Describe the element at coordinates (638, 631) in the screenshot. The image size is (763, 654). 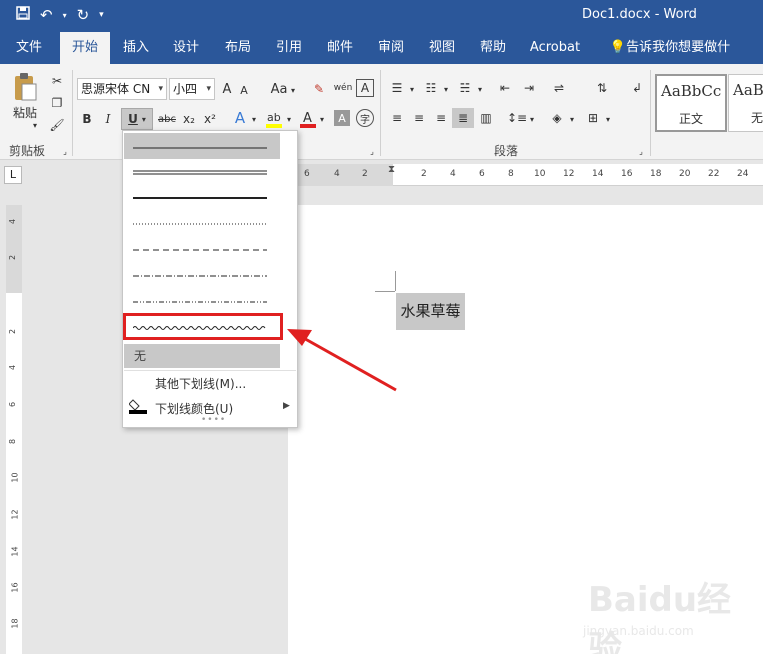
I see `watermark-url: jingyan.baidu.com` at that location.